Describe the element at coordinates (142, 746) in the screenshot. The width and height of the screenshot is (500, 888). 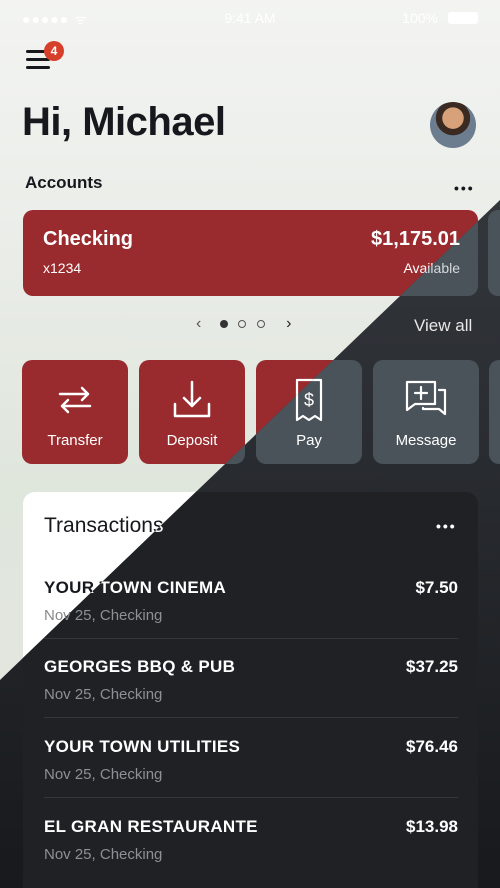
I see `transaction-merchant: YOUR TOWN UTILITIES` at that location.